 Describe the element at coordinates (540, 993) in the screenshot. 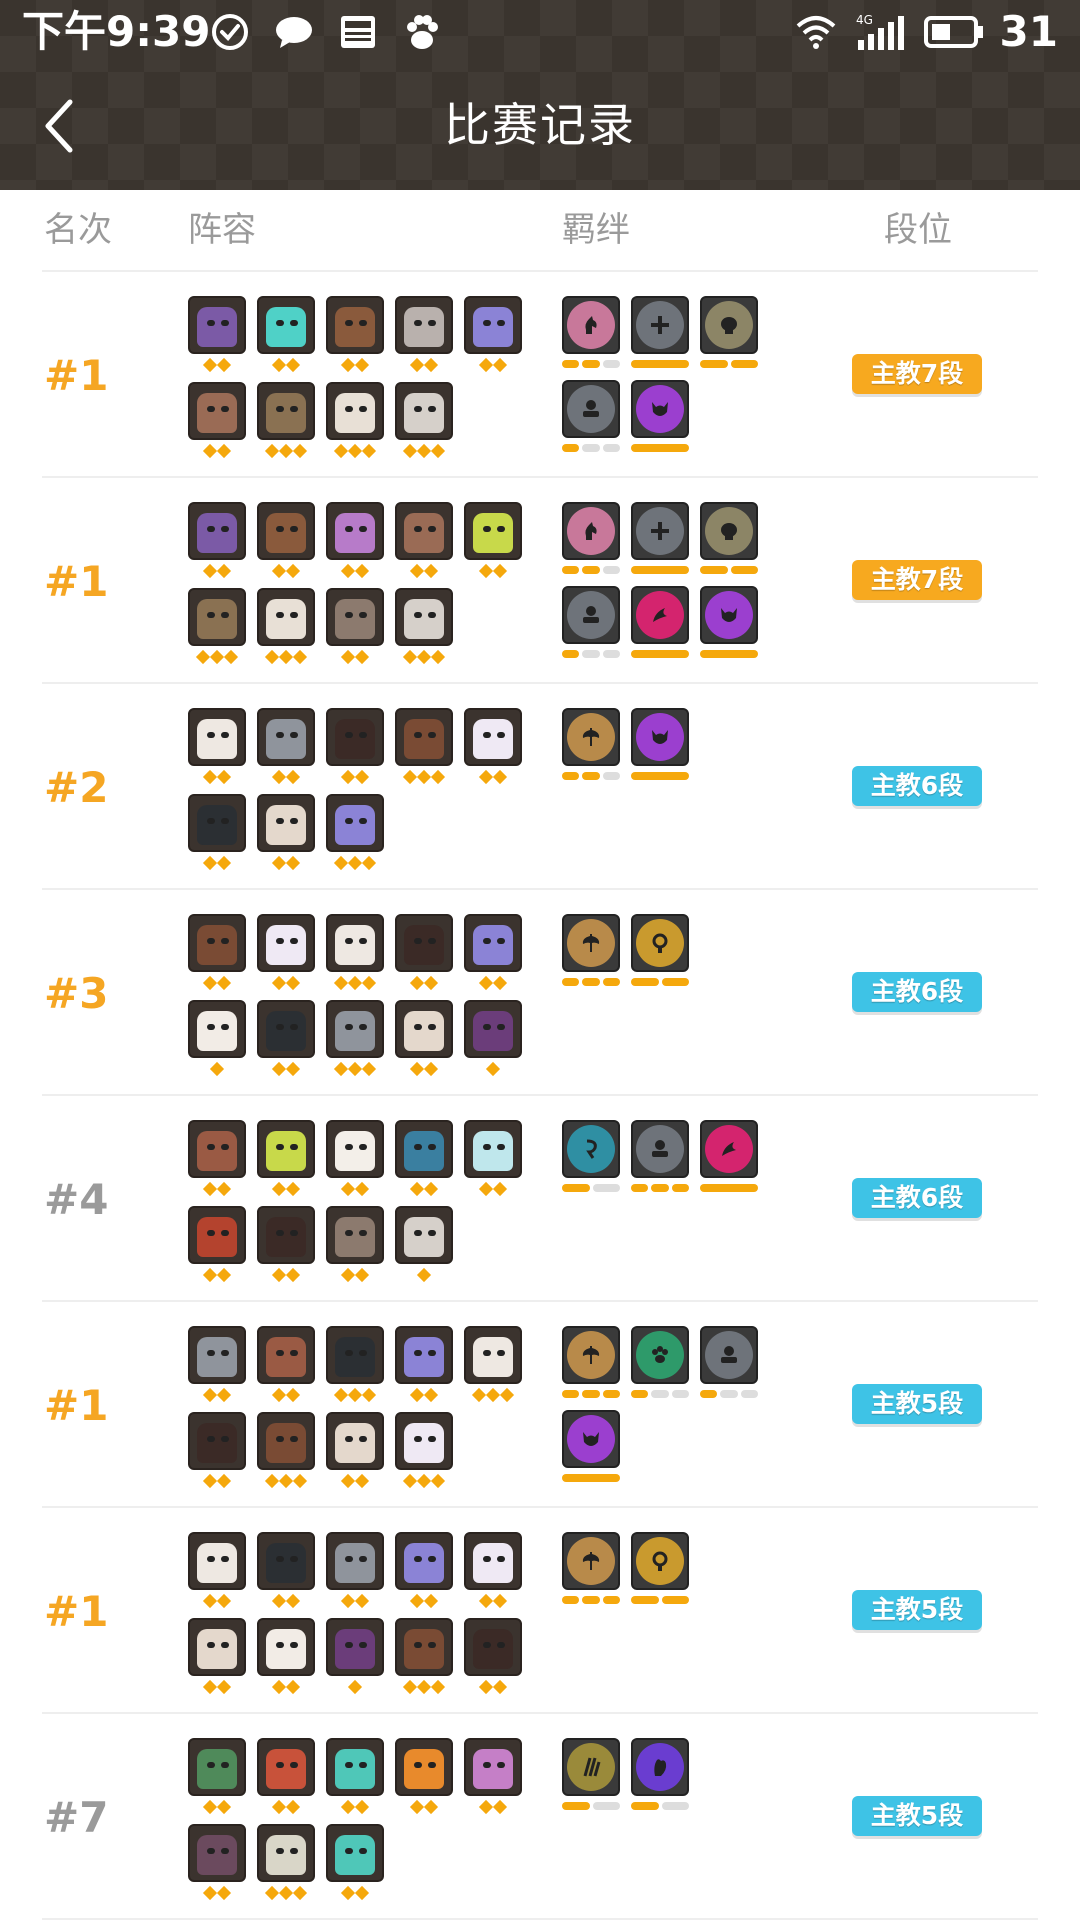

I see `match-row: #3 主教6段` at that location.